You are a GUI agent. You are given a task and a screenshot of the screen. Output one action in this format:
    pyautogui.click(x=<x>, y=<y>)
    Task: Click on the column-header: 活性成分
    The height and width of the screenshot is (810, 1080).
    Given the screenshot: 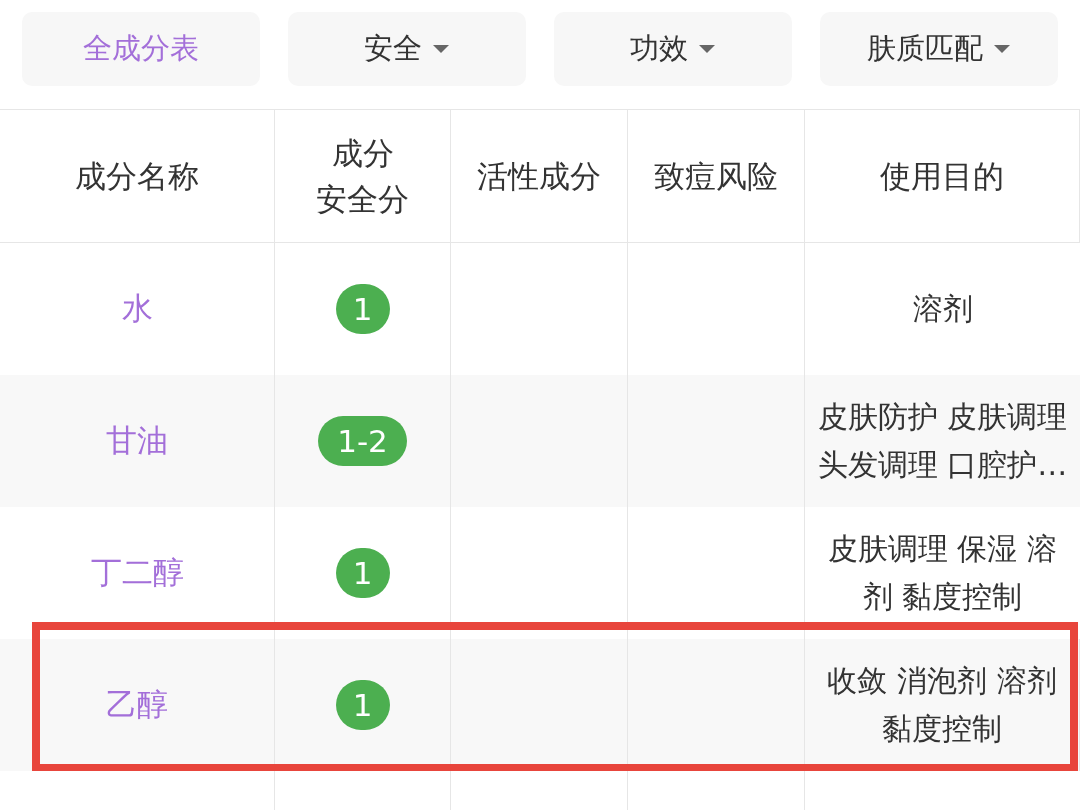 What is the action you would take?
    pyautogui.click(x=539, y=176)
    